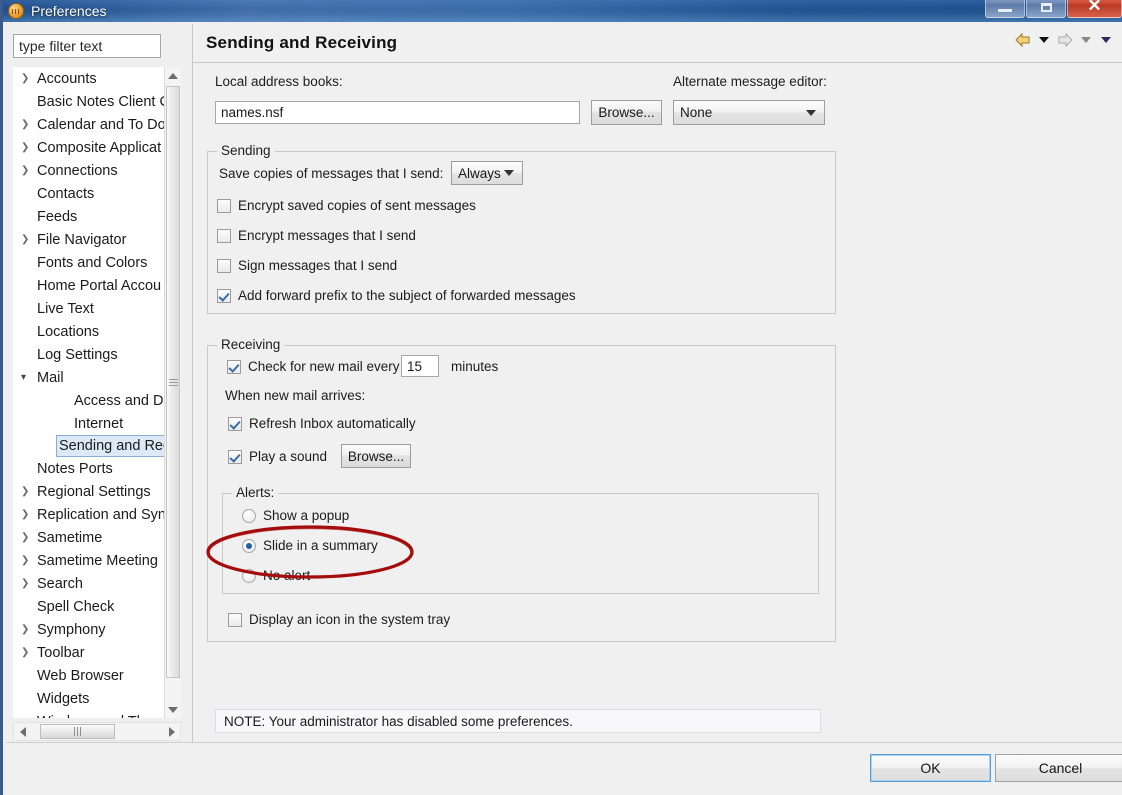 This screenshot has width=1122, height=795. I want to click on sidebar-item-calendar-and-to-do: ❯ Calendar and To Do, so click(88, 124).